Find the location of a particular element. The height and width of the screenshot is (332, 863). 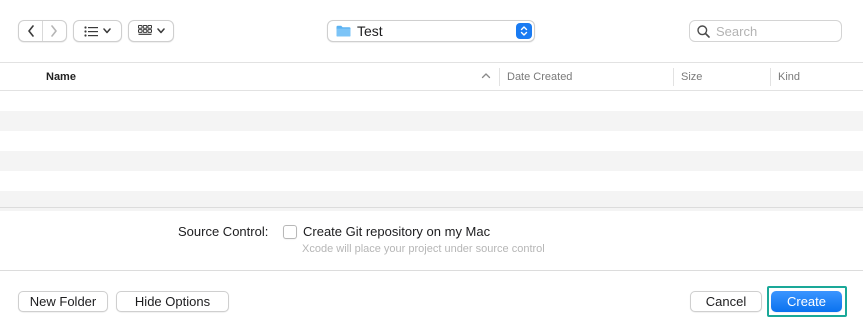

list-header: Name Date Created Size Kind is located at coordinates (431, 77).